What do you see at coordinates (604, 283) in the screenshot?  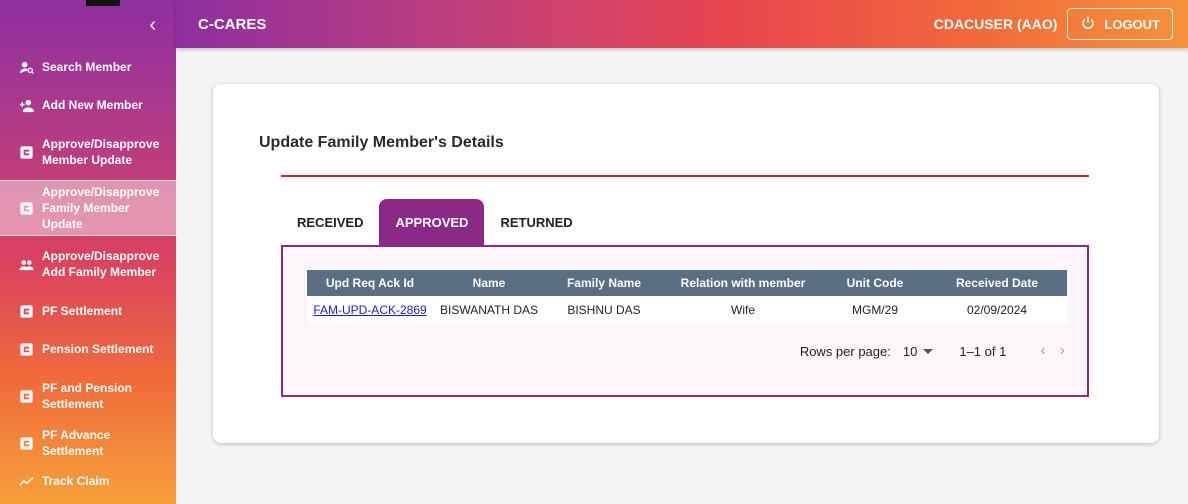 I see `column-header-family-name: Family Name` at bounding box center [604, 283].